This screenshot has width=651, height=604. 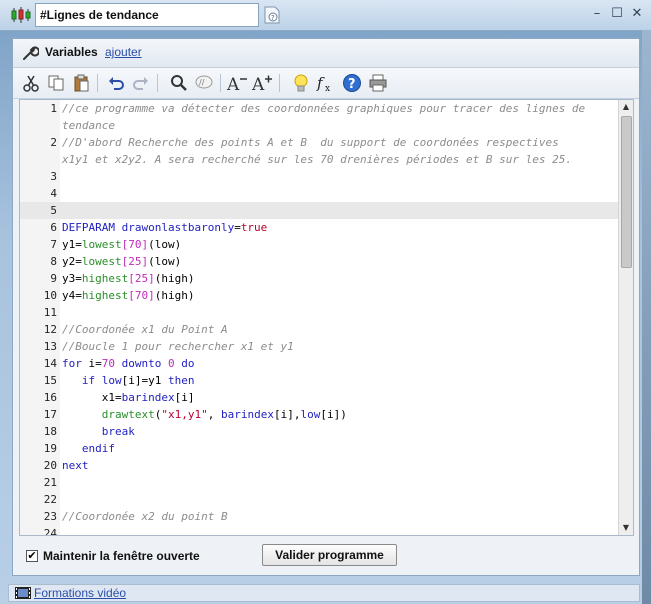 I want to click on code-line: 21, so click(x=322, y=482).